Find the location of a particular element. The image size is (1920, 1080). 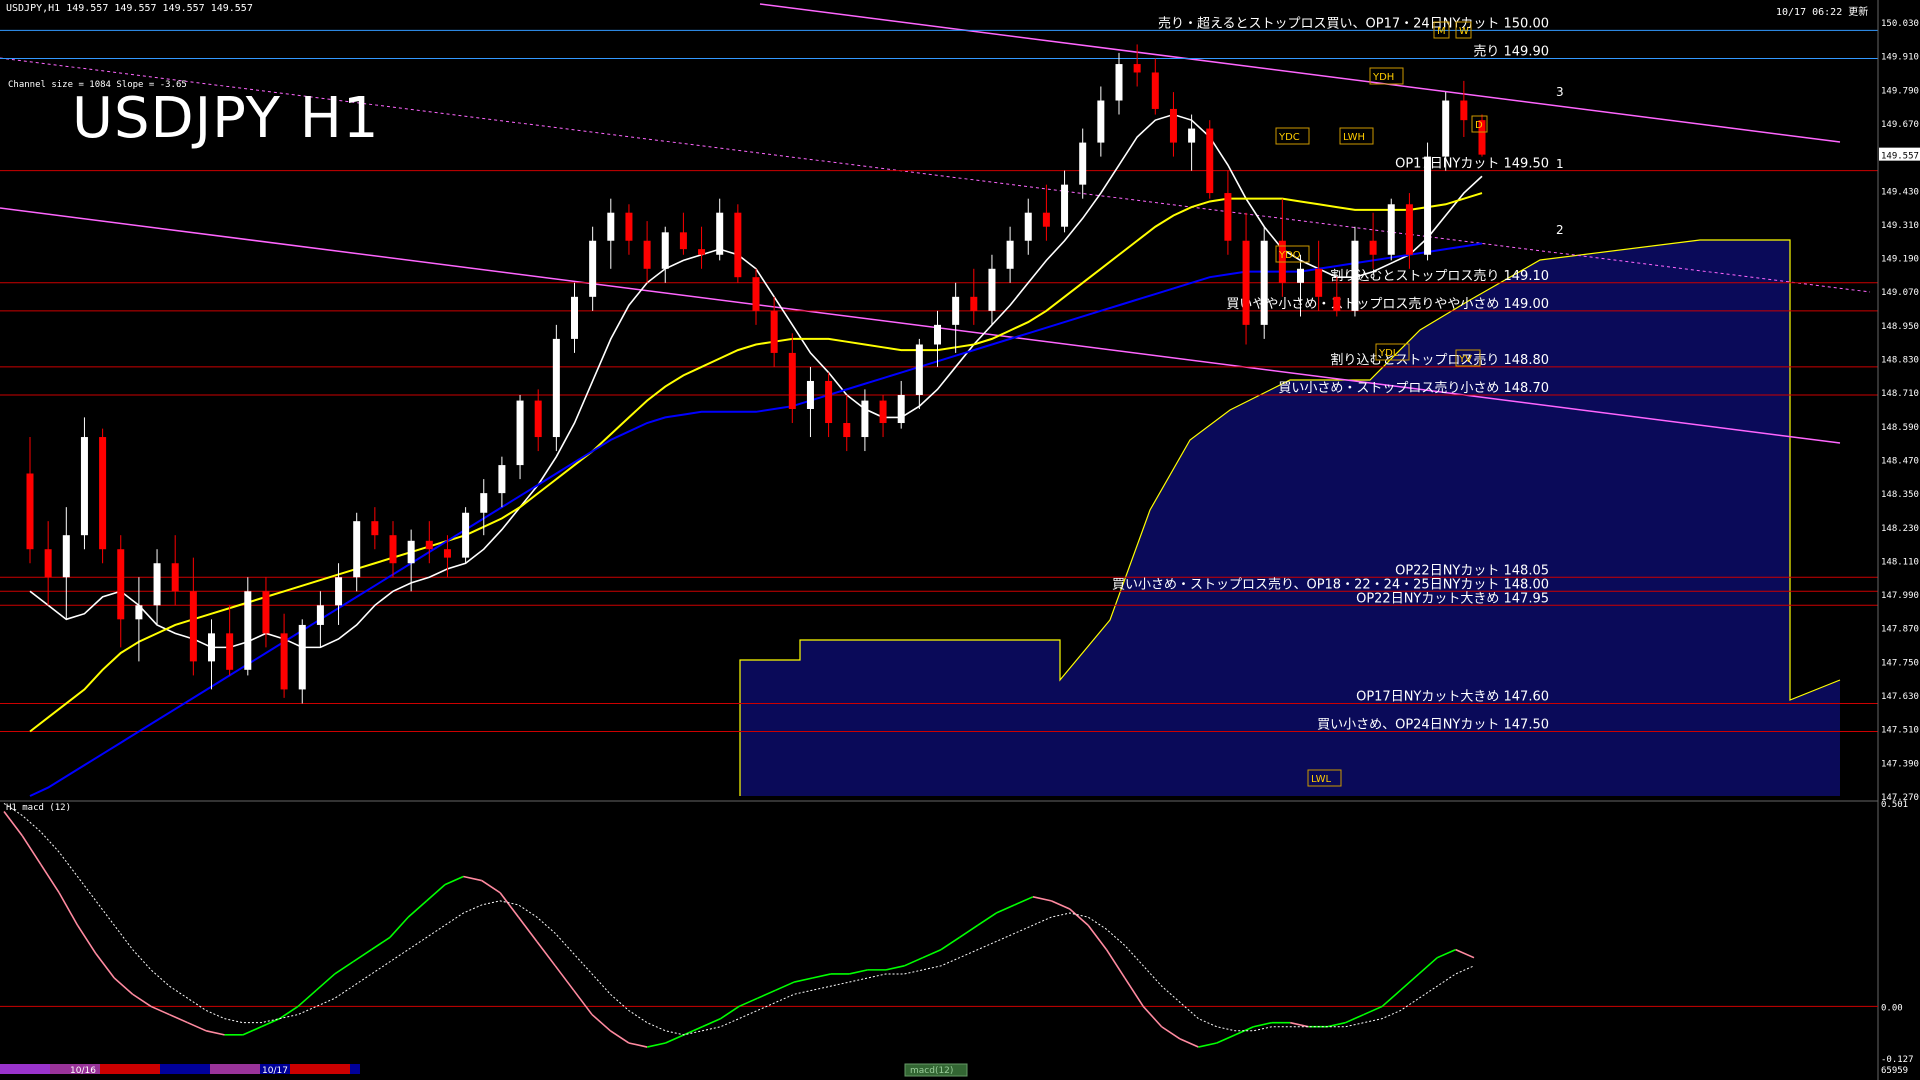

price-tick-label: 149.790 is located at coordinates (1900, 91).